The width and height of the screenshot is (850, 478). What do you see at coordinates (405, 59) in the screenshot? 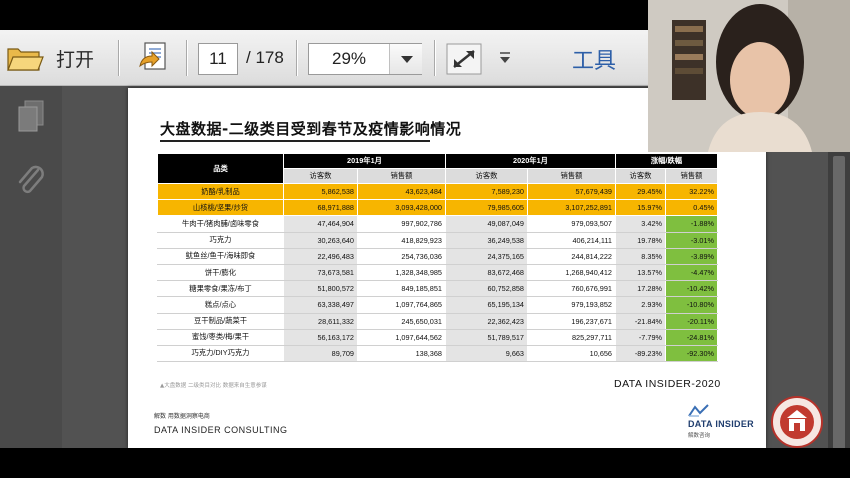
I see `chevron-down-icon` at bounding box center [405, 59].